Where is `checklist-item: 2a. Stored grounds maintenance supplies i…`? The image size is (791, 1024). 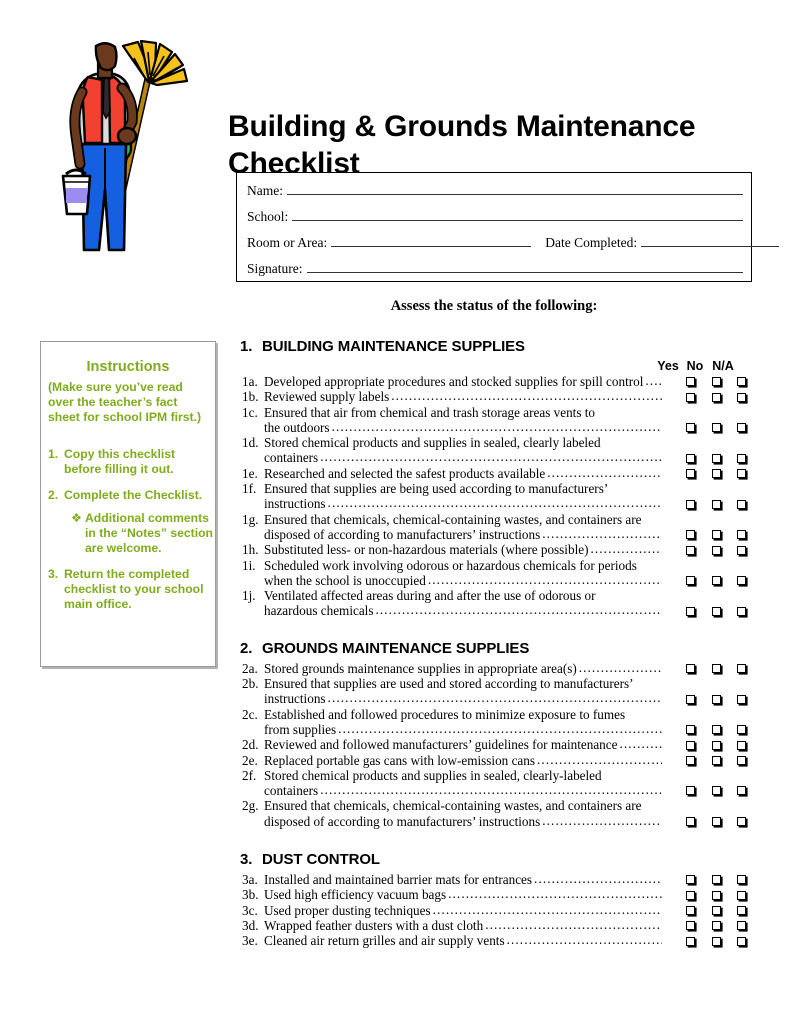
checklist-item: 2a. Stored grounds maintenance supplies i… is located at coordinates (493, 667).